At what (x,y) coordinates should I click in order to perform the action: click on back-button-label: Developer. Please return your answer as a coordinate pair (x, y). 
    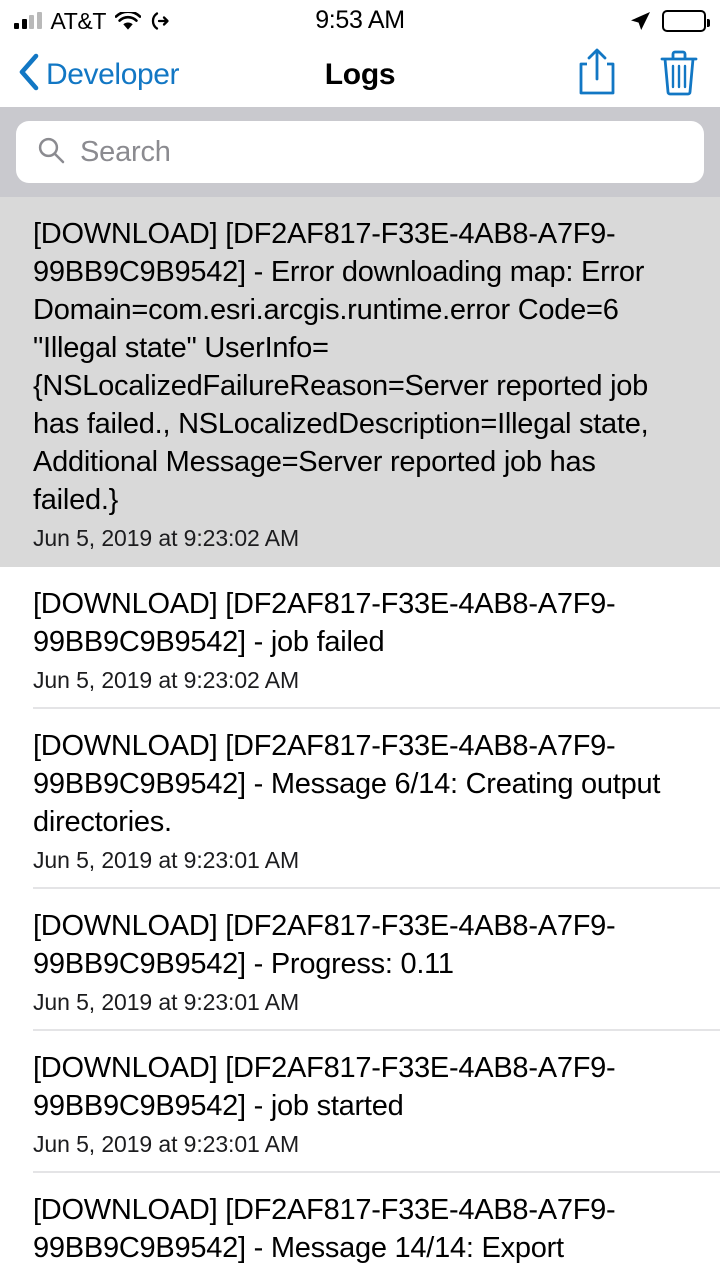
    Looking at the image, I should click on (113, 74).